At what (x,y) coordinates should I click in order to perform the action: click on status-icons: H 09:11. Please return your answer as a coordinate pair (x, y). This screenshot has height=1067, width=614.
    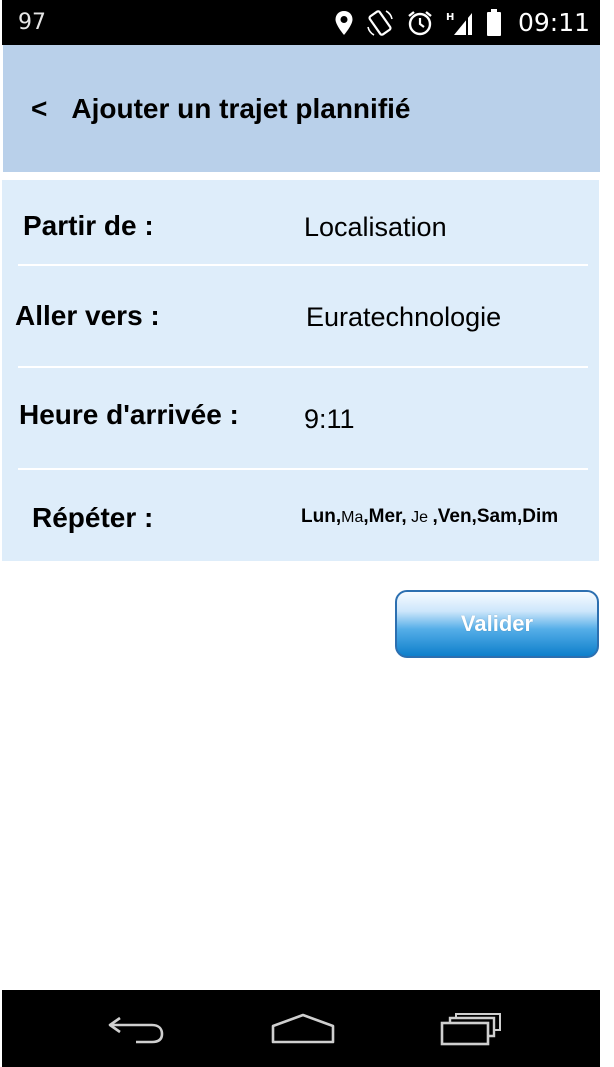
    Looking at the image, I should click on (462, 22).